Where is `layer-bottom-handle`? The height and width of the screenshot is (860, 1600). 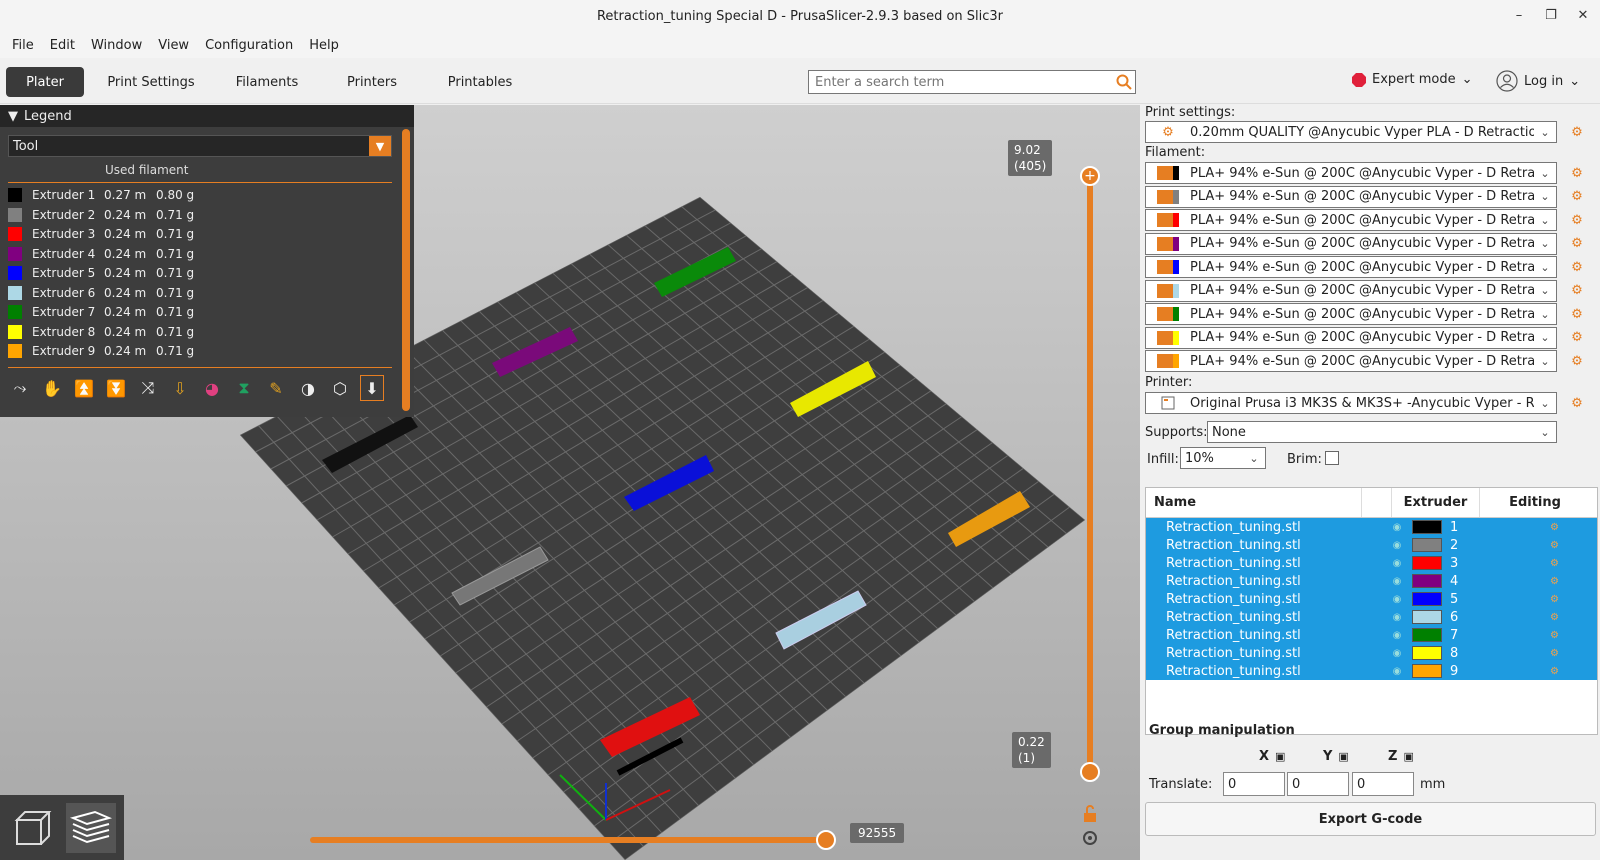
layer-bottom-handle is located at coordinates (1090, 772).